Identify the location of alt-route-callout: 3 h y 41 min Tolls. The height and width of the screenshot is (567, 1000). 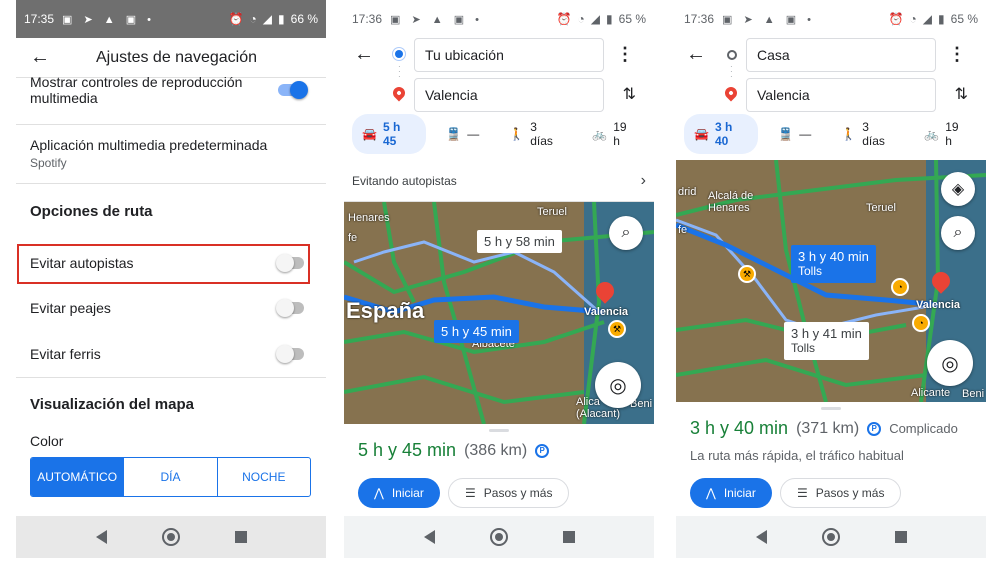
(826, 341).